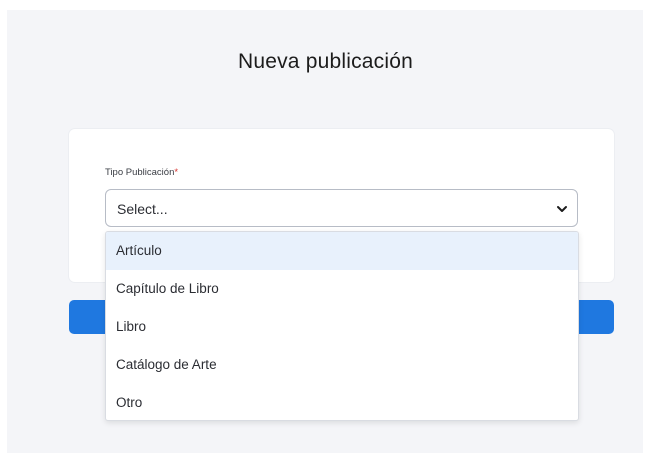  I want to click on required-marker: *, so click(176, 172).